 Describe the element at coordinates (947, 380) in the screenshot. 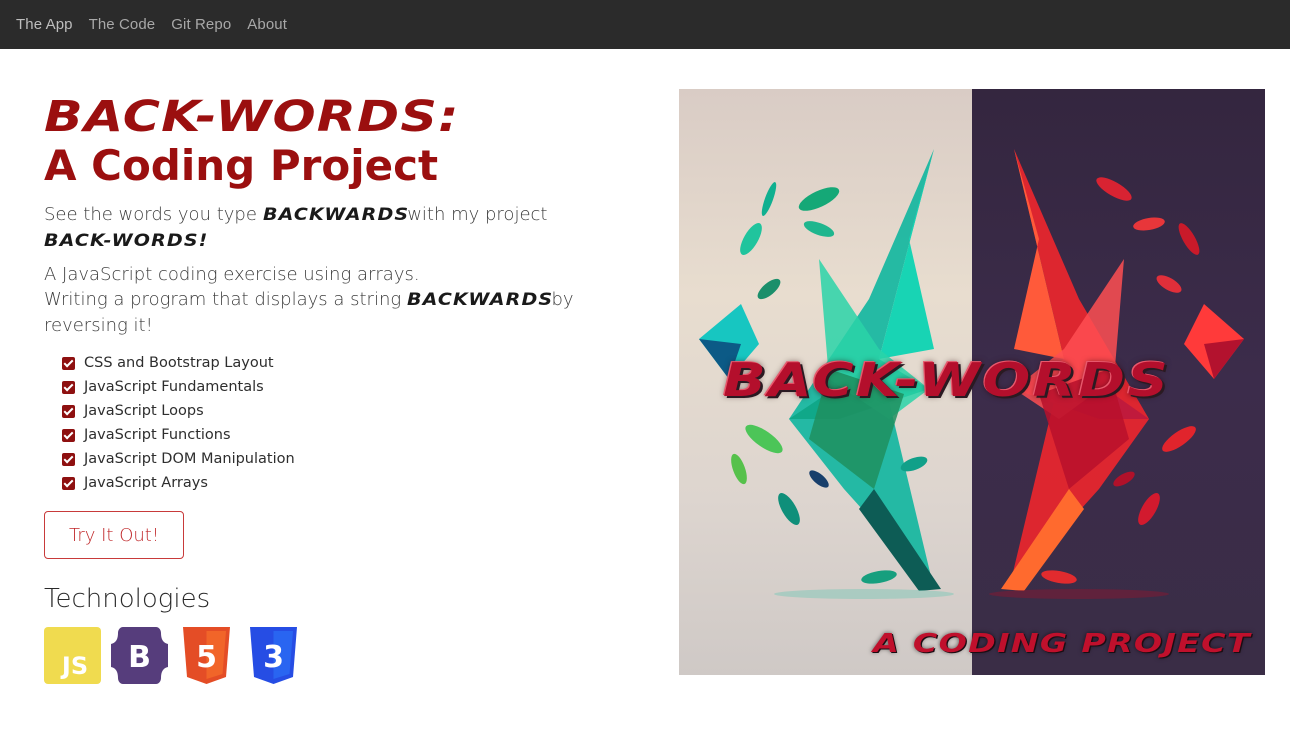

I see `hero-logo-text: BACK-WORDS` at that location.